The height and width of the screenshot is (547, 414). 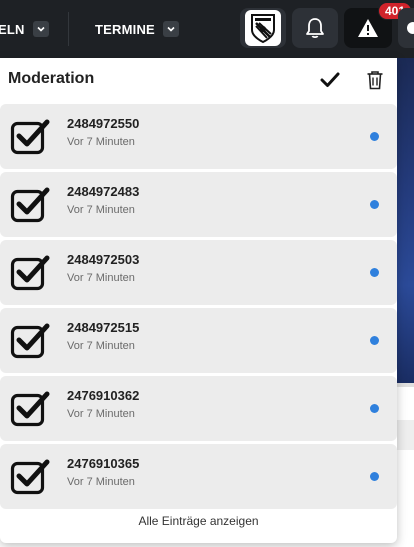 I want to click on moderation-list-item: 2476910365 Vor 7 Minuten, so click(x=198, y=476).